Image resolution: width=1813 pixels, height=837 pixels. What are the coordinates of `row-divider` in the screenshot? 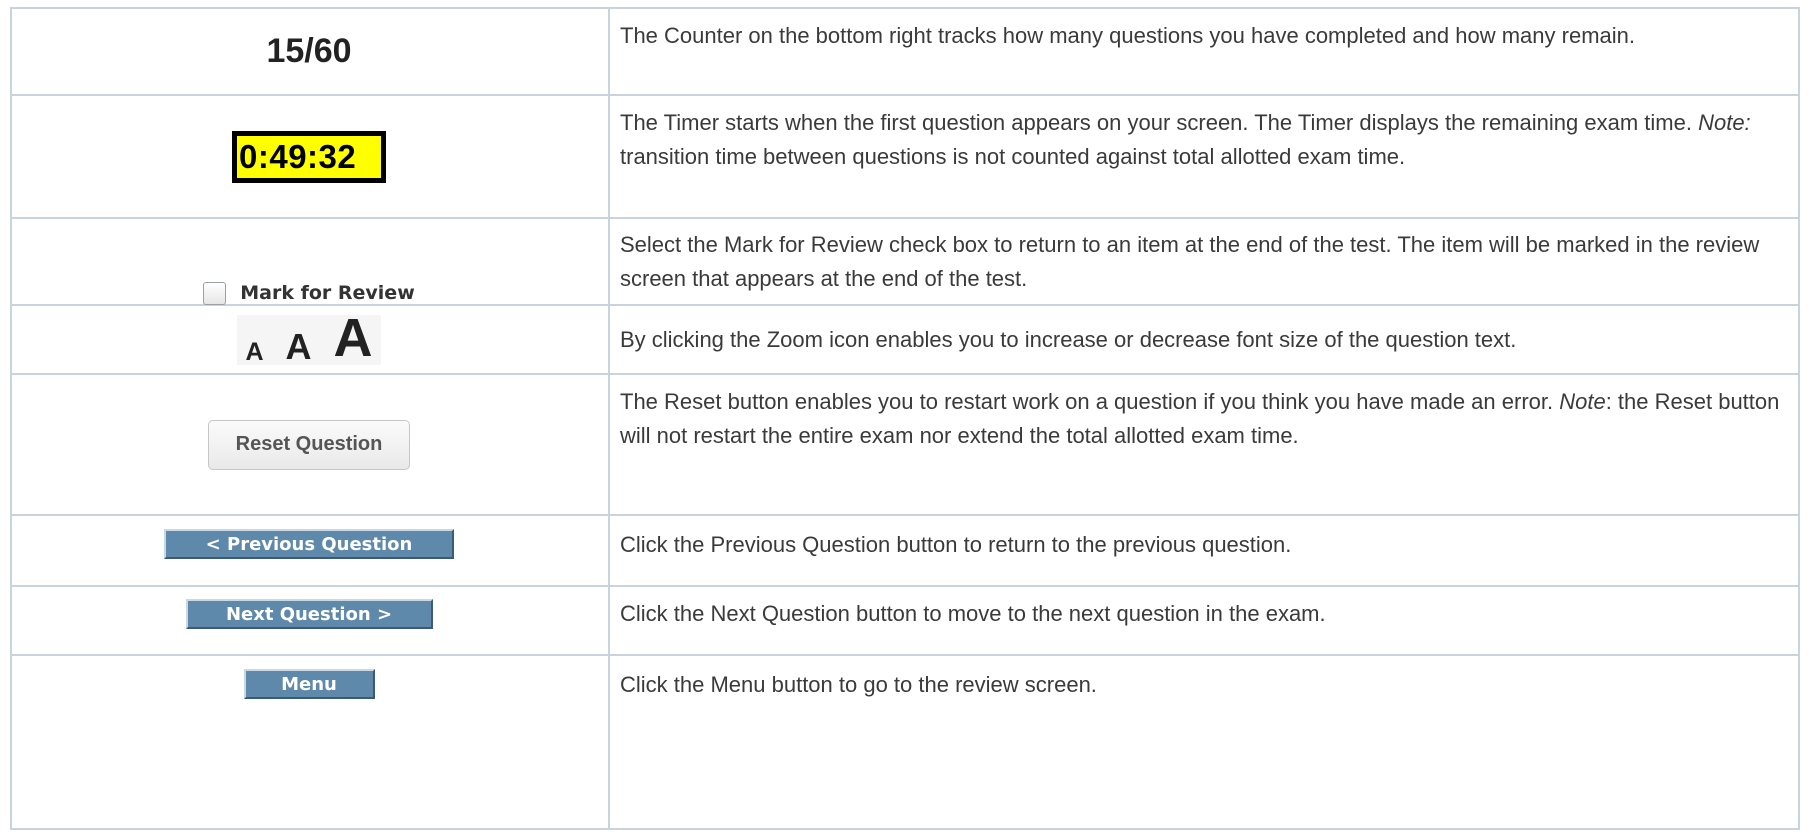 It's located at (905, 218).